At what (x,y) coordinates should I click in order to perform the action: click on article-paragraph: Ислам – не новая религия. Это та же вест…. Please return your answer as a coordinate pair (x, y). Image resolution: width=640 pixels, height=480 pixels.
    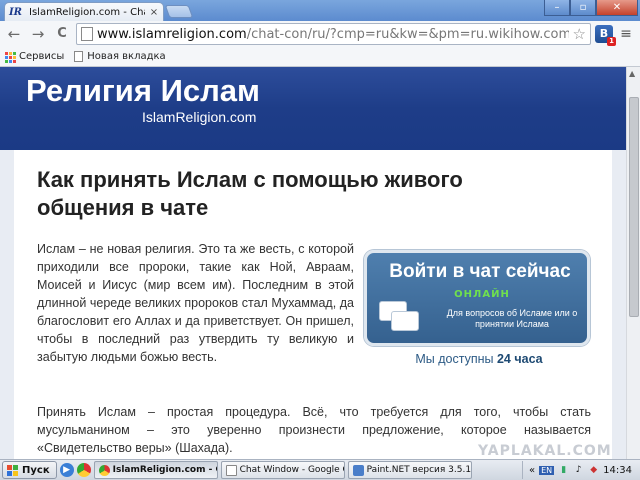
    Looking at the image, I should click on (195, 303).